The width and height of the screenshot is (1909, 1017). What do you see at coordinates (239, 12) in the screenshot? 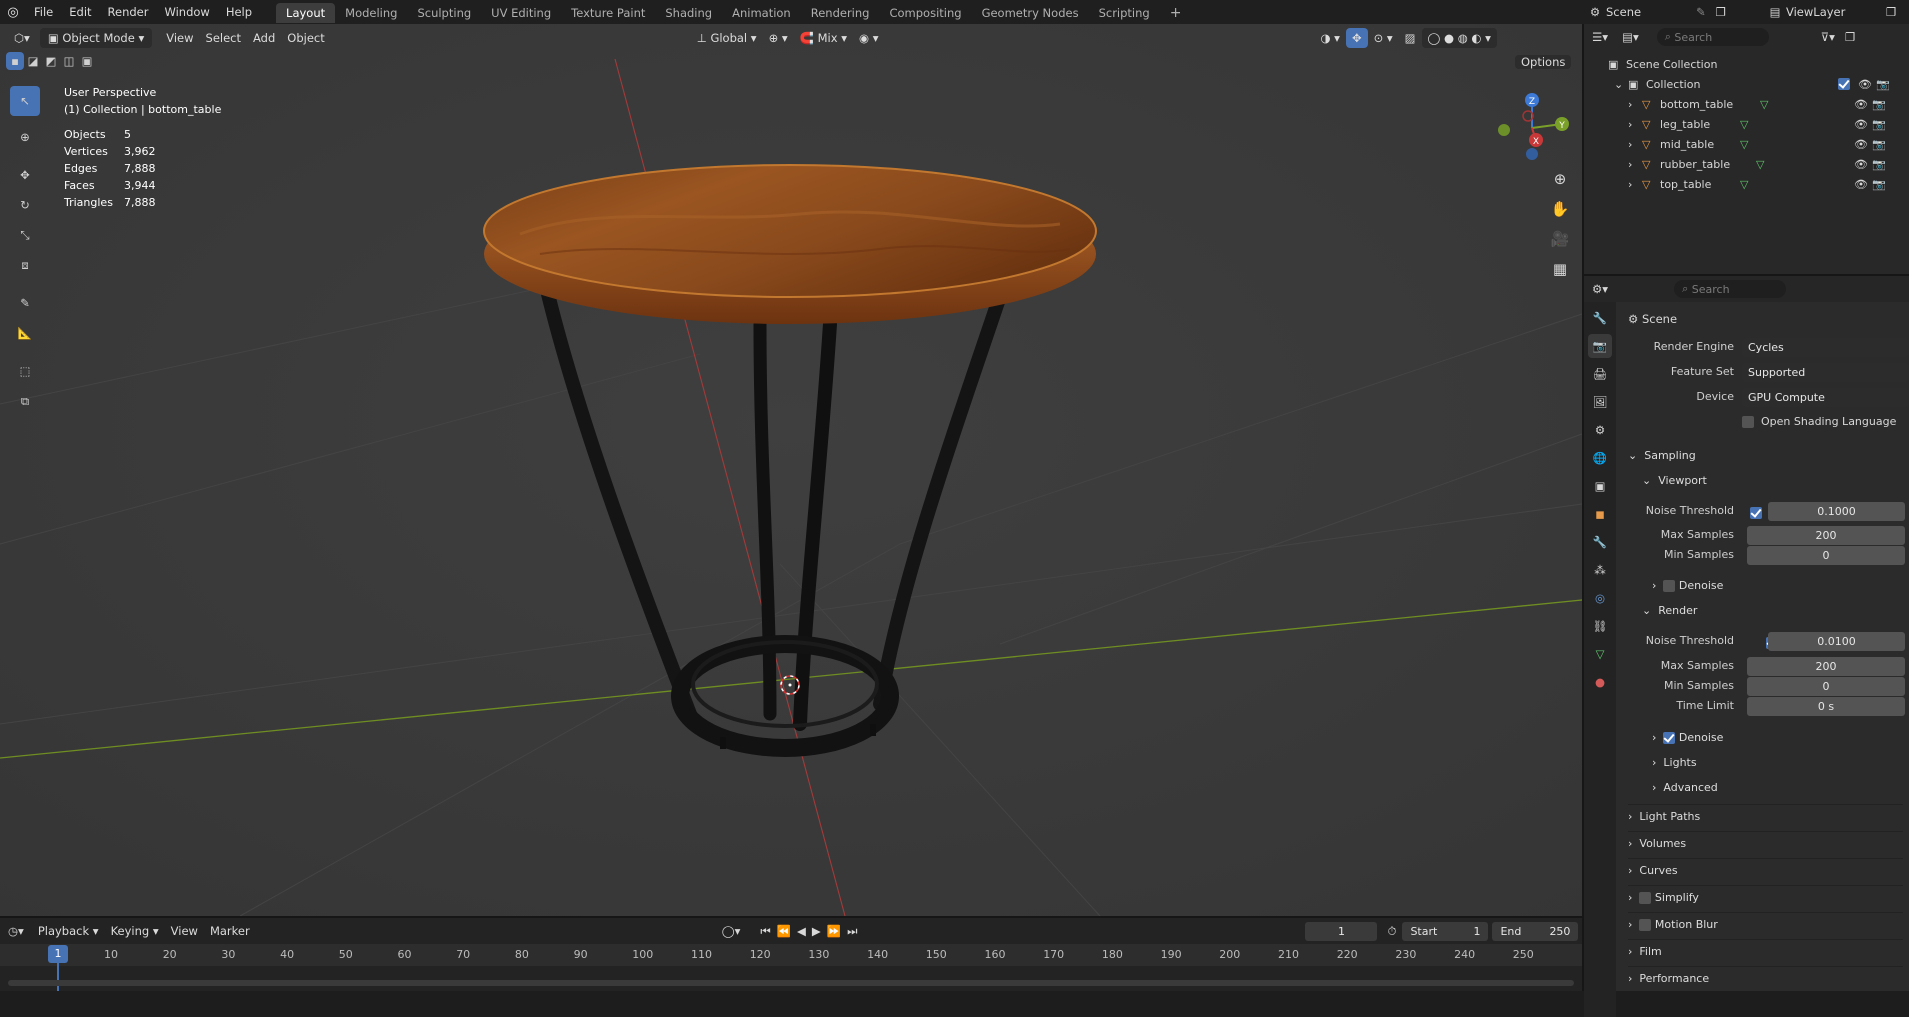
I see `menu-help: Help` at bounding box center [239, 12].